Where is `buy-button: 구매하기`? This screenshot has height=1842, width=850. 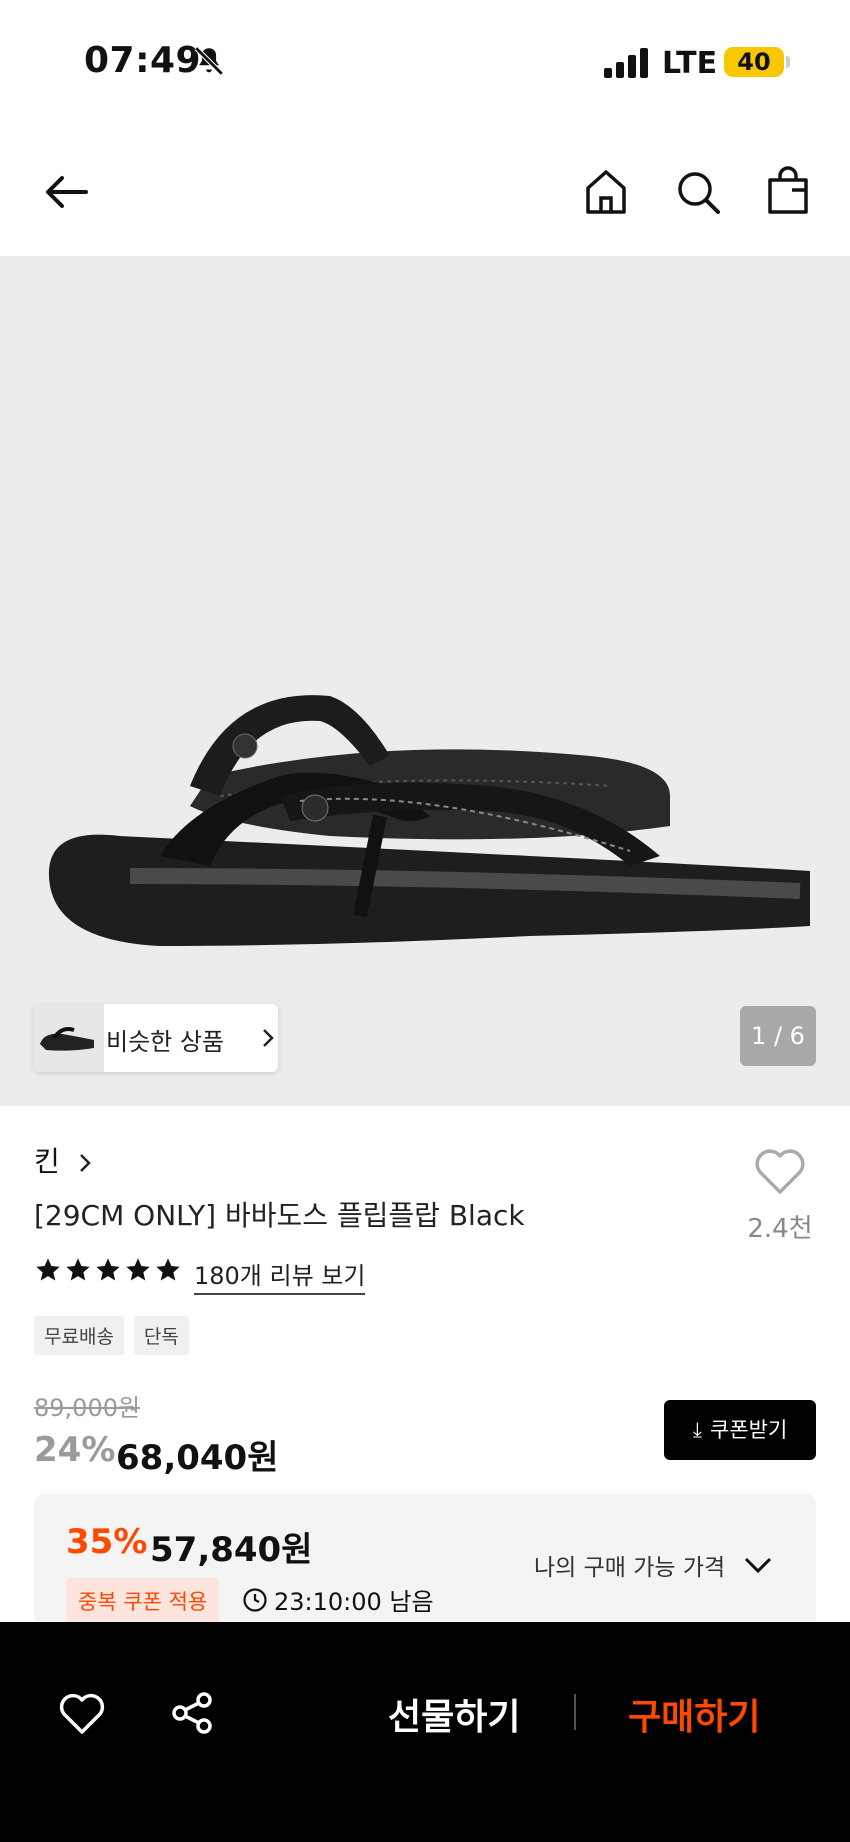
buy-button: 구매하기 is located at coordinates (694, 1714).